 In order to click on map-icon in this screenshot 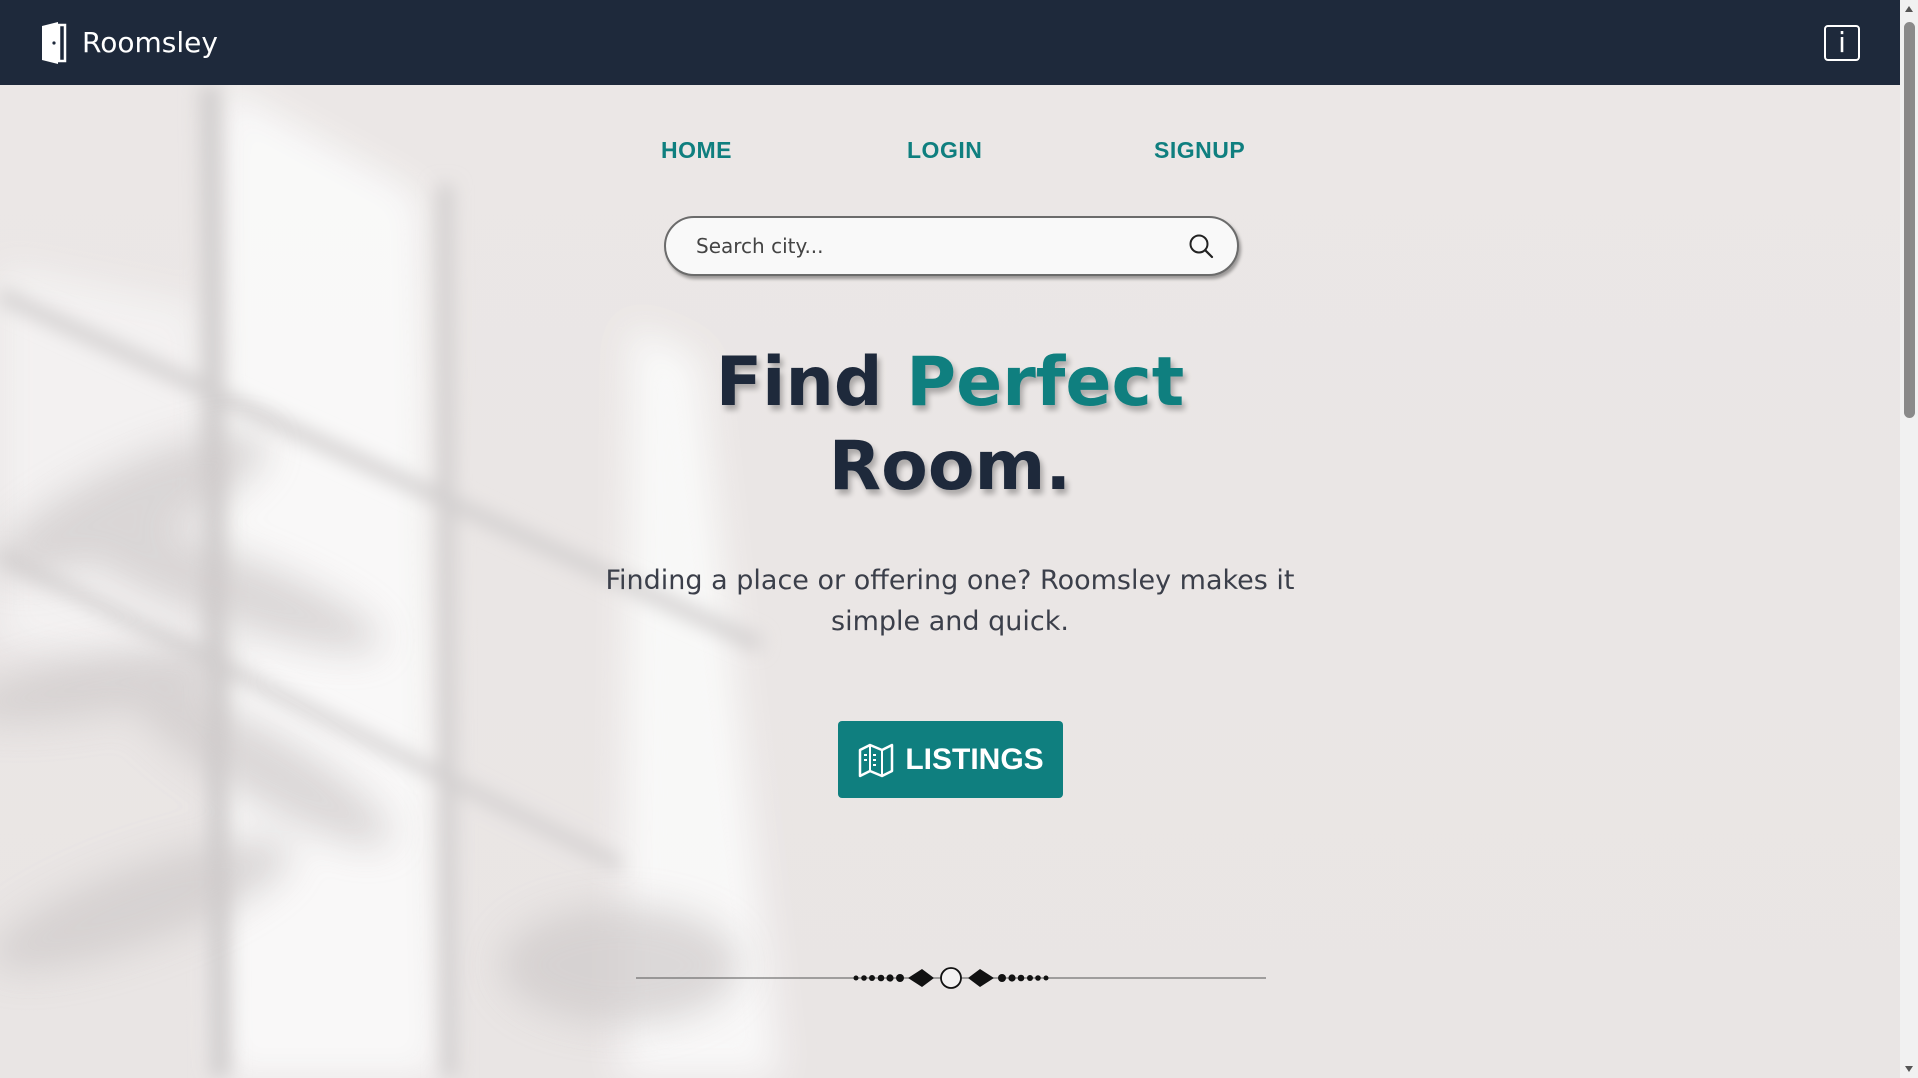, I will do `click(876, 760)`.